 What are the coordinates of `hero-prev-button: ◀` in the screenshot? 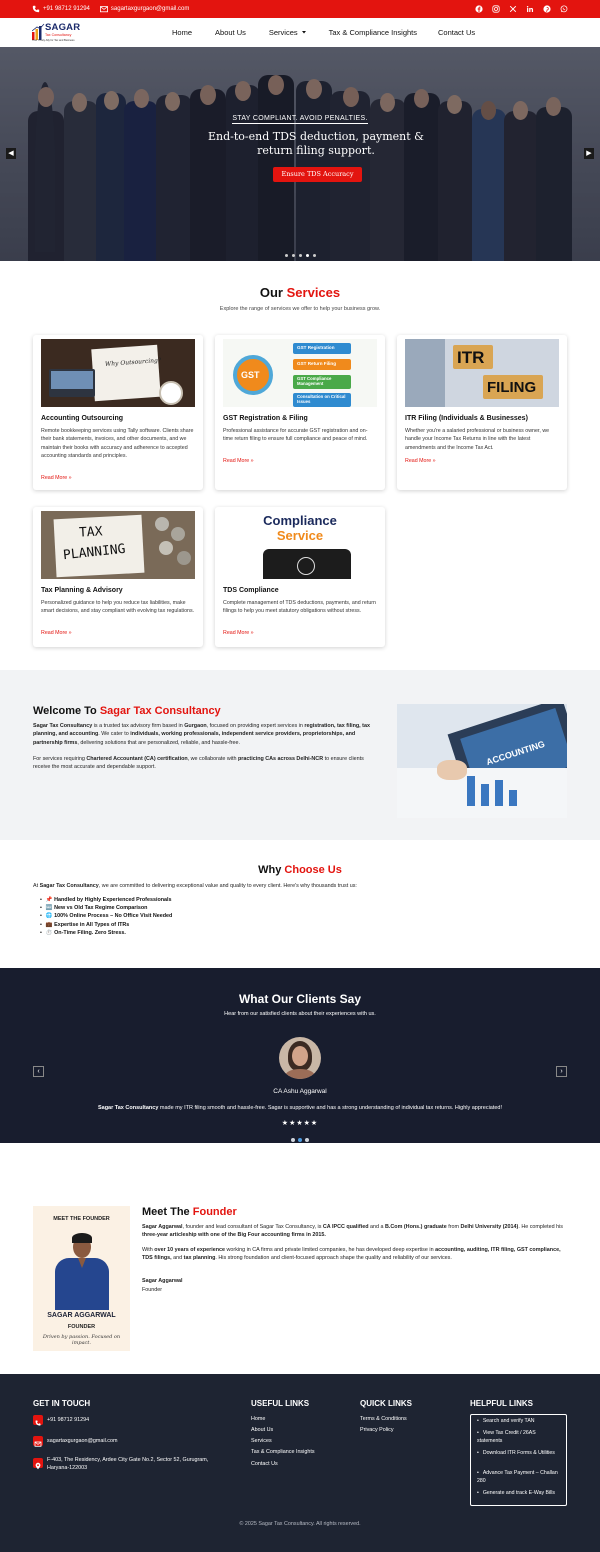 It's located at (11, 153).